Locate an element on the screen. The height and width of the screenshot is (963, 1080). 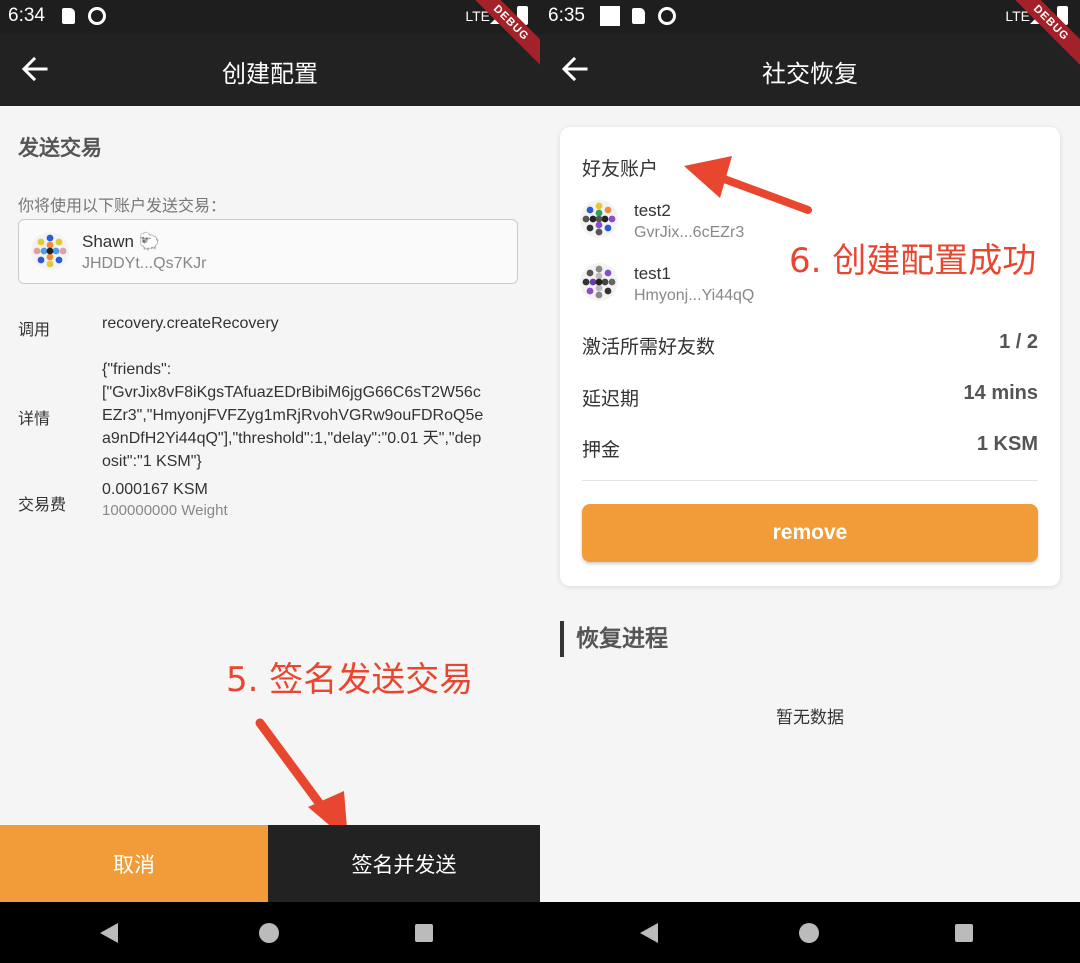
fee-weight: 100000000 Weight is located at coordinates (165, 510).